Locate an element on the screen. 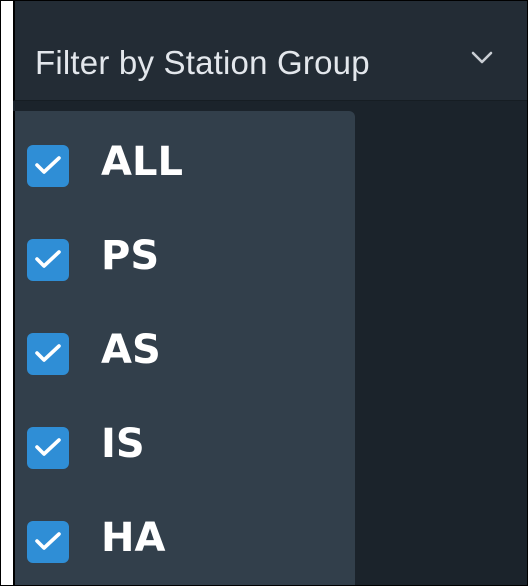 The height and width of the screenshot is (586, 528). checkbox-ps is located at coordinates (48, 260).